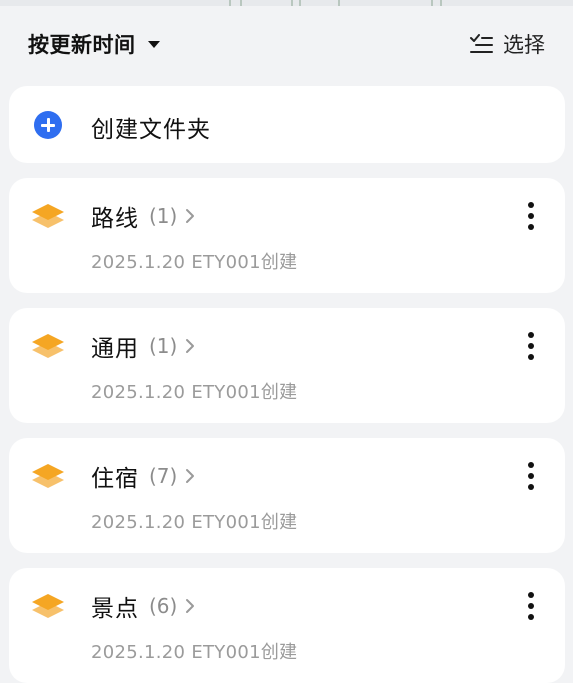 This screenshot has height=683, width=573. I want to click on list-header: 按更新时间 选择, so click(286, 44).